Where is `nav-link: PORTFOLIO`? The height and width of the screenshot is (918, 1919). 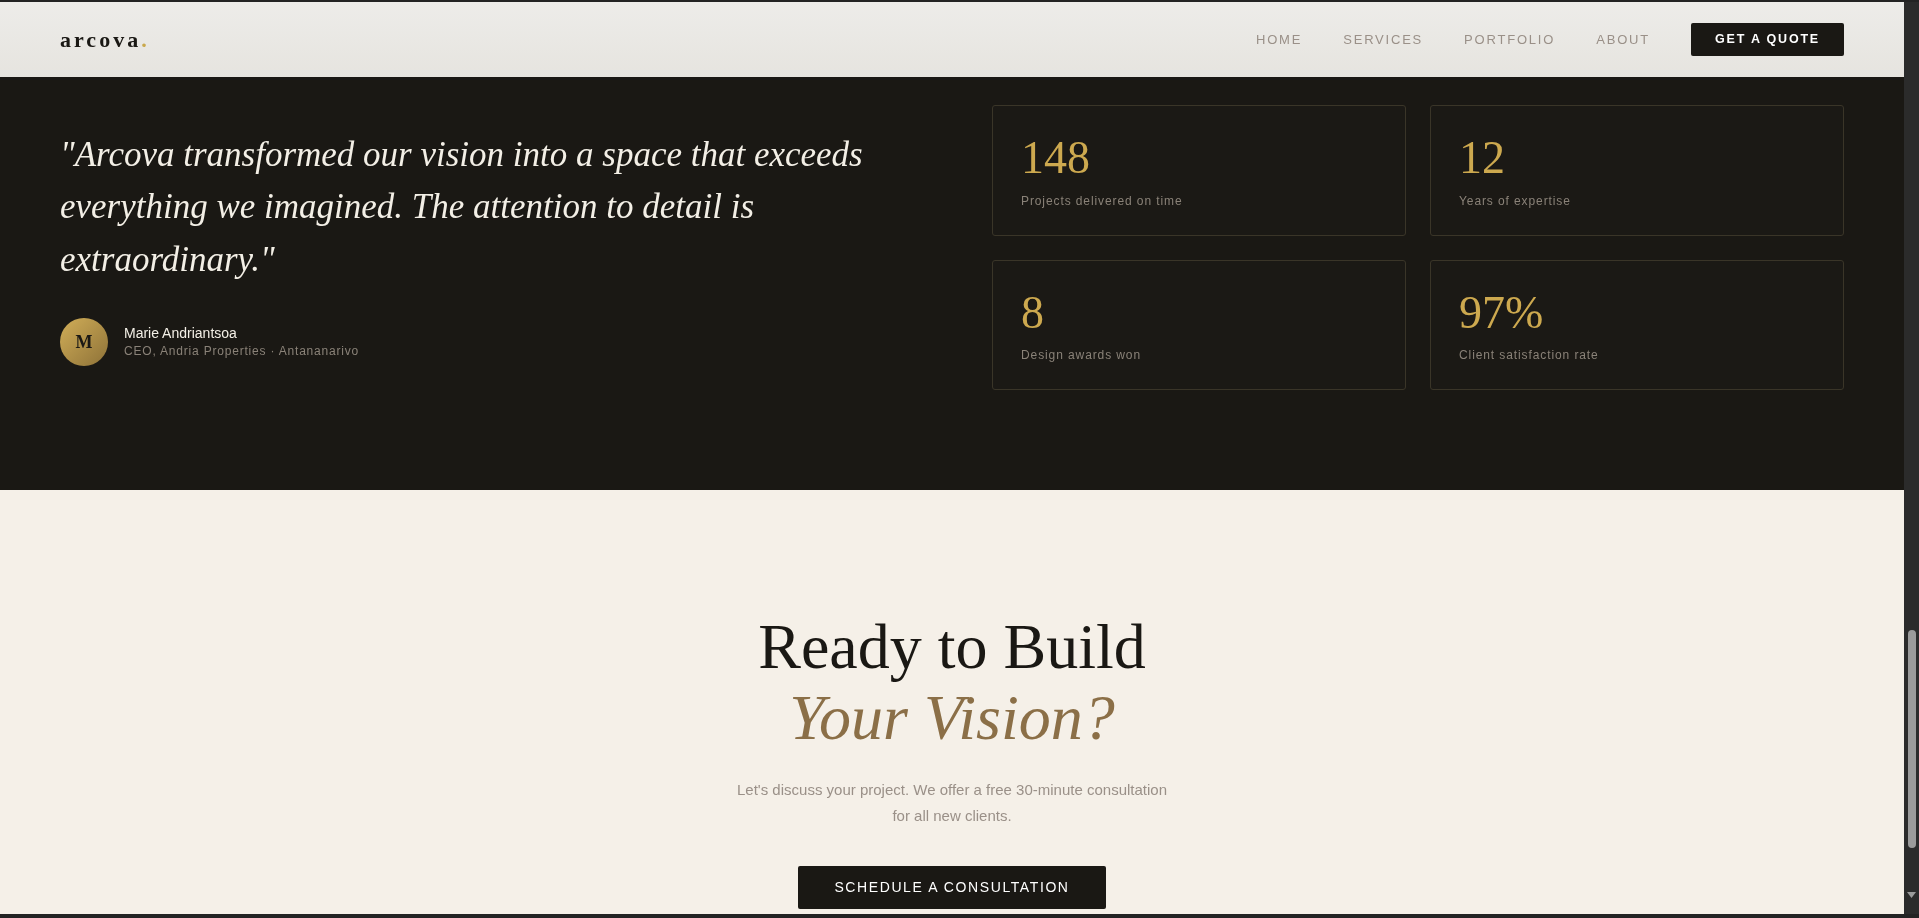
nav-link: PORTFOLIO is located at coordinates (1510, 39).